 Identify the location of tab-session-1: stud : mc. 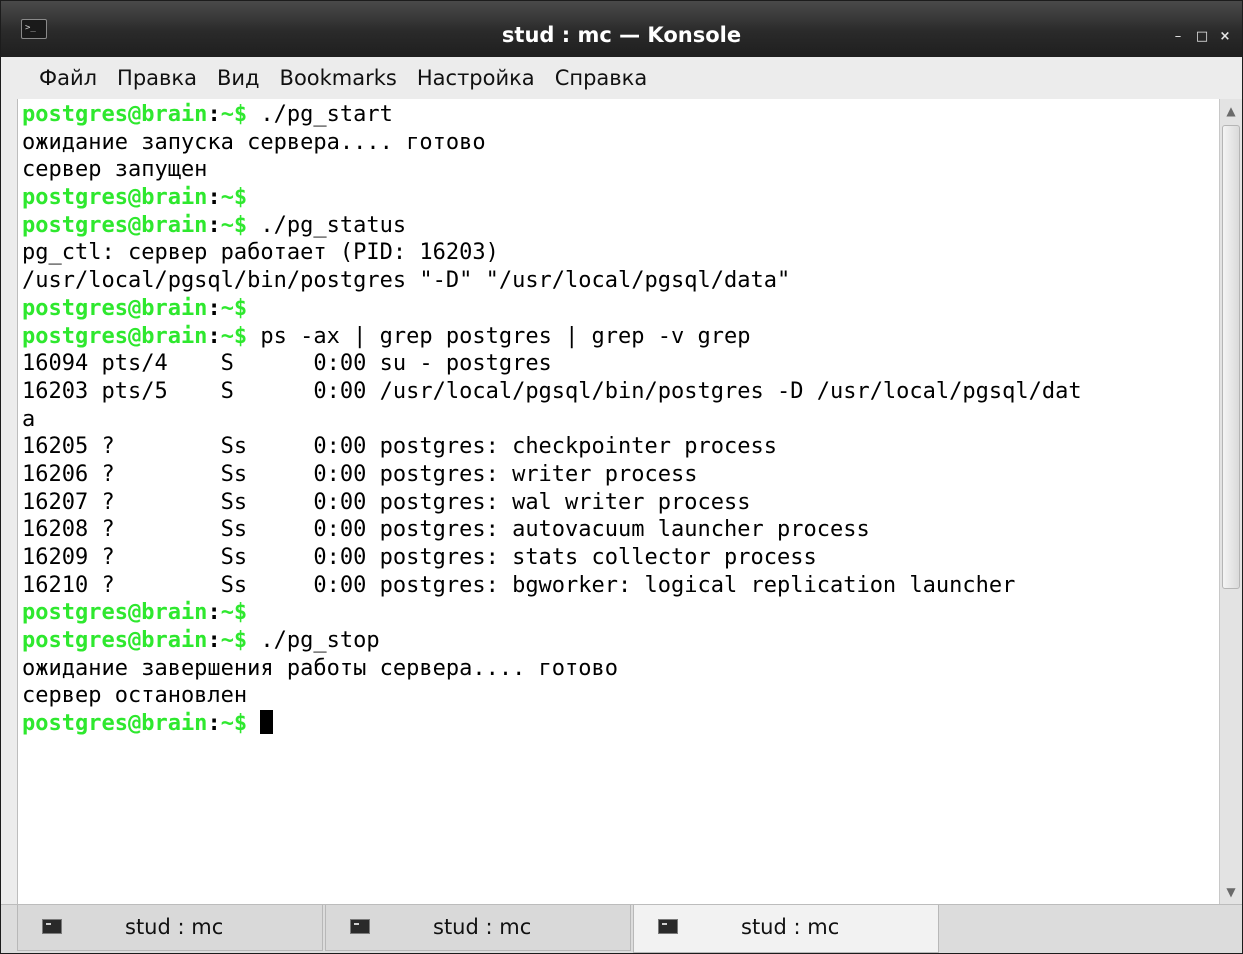
(170, 928).